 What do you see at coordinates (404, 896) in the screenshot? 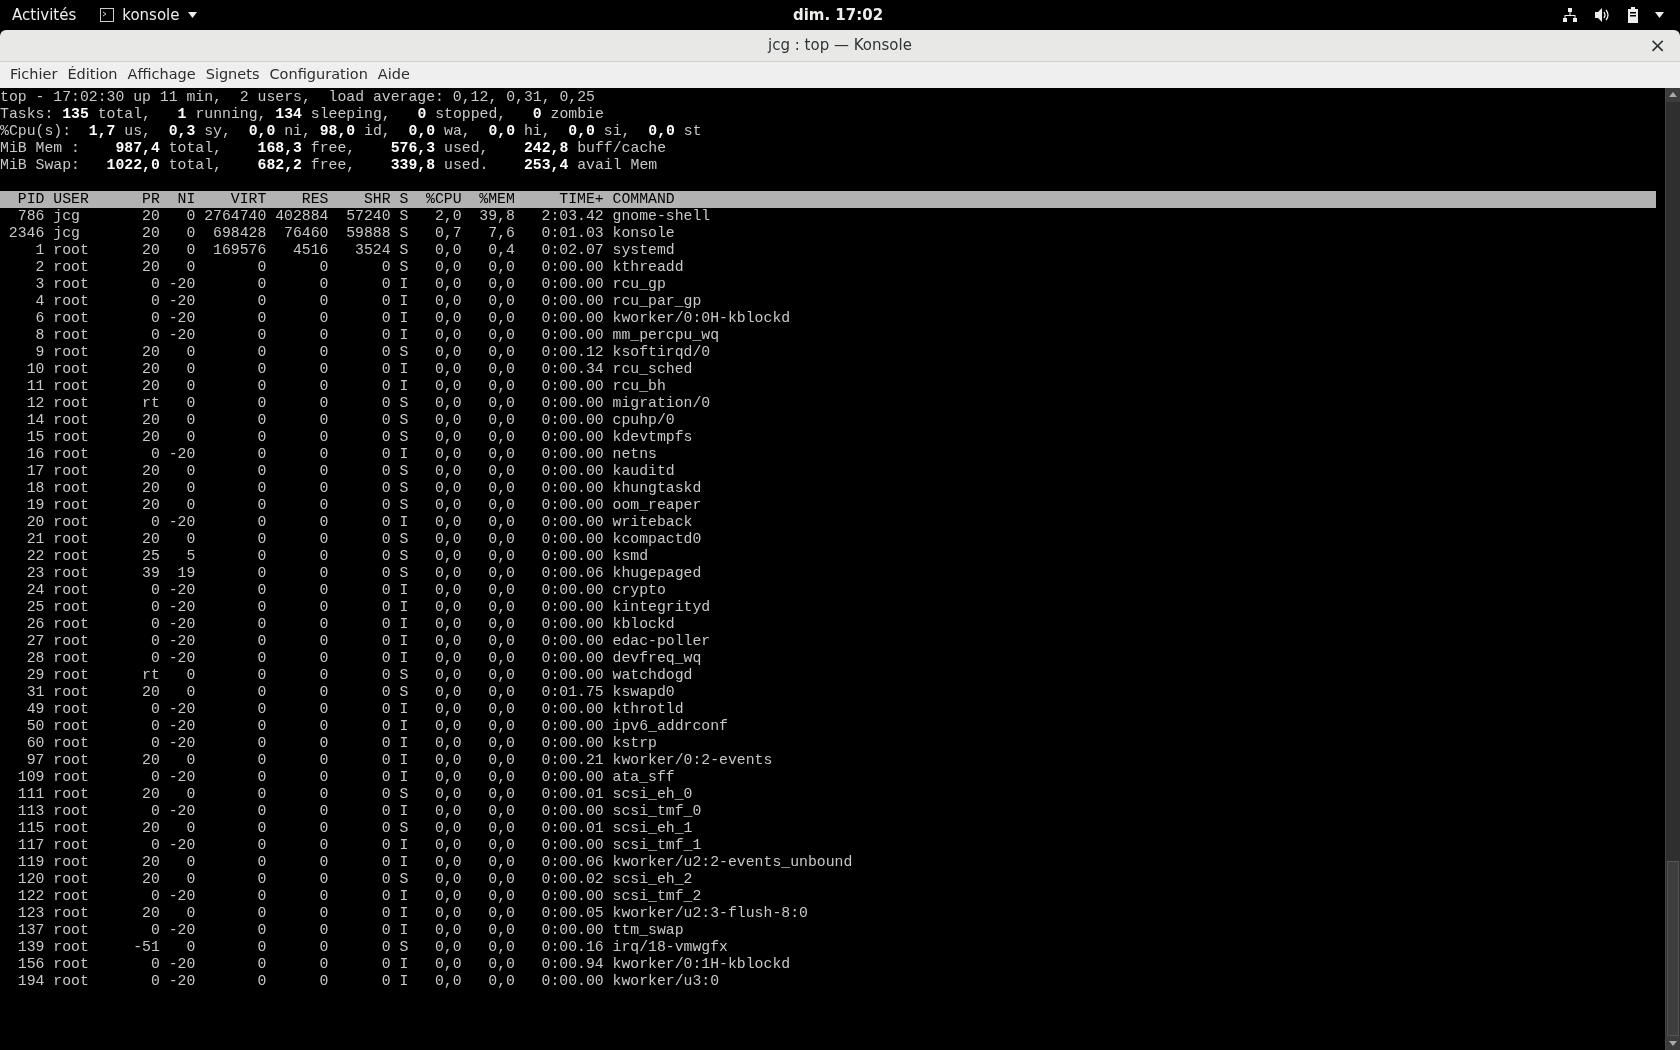
I see `table-cell: I` at bounding box center [404, 896].